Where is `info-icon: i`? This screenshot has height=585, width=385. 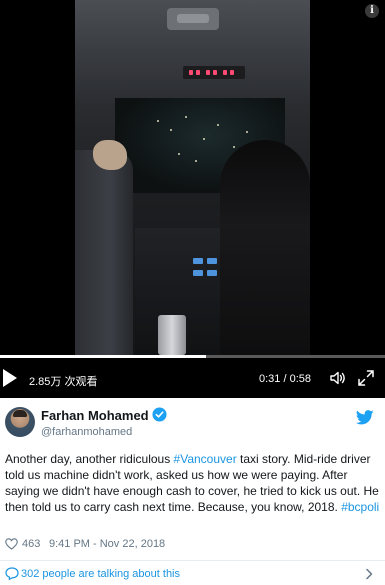
info-icon: i is located at coordinates (372, 11).